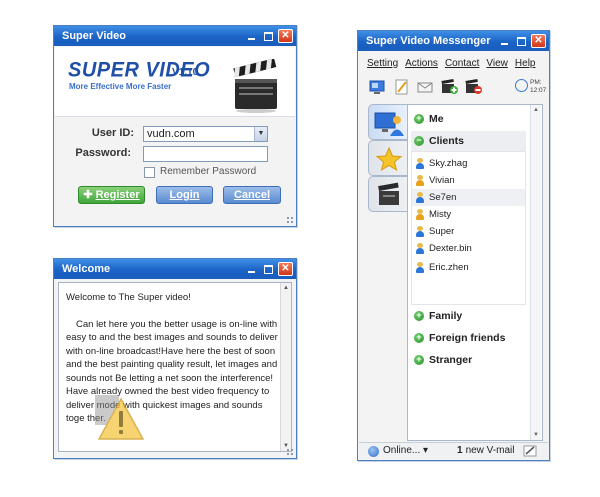 The width and height of the screenshot is (600, 497). Describe the element at coordinates (377, 87) in the screenshot. I see `monitor-icon` at that location.